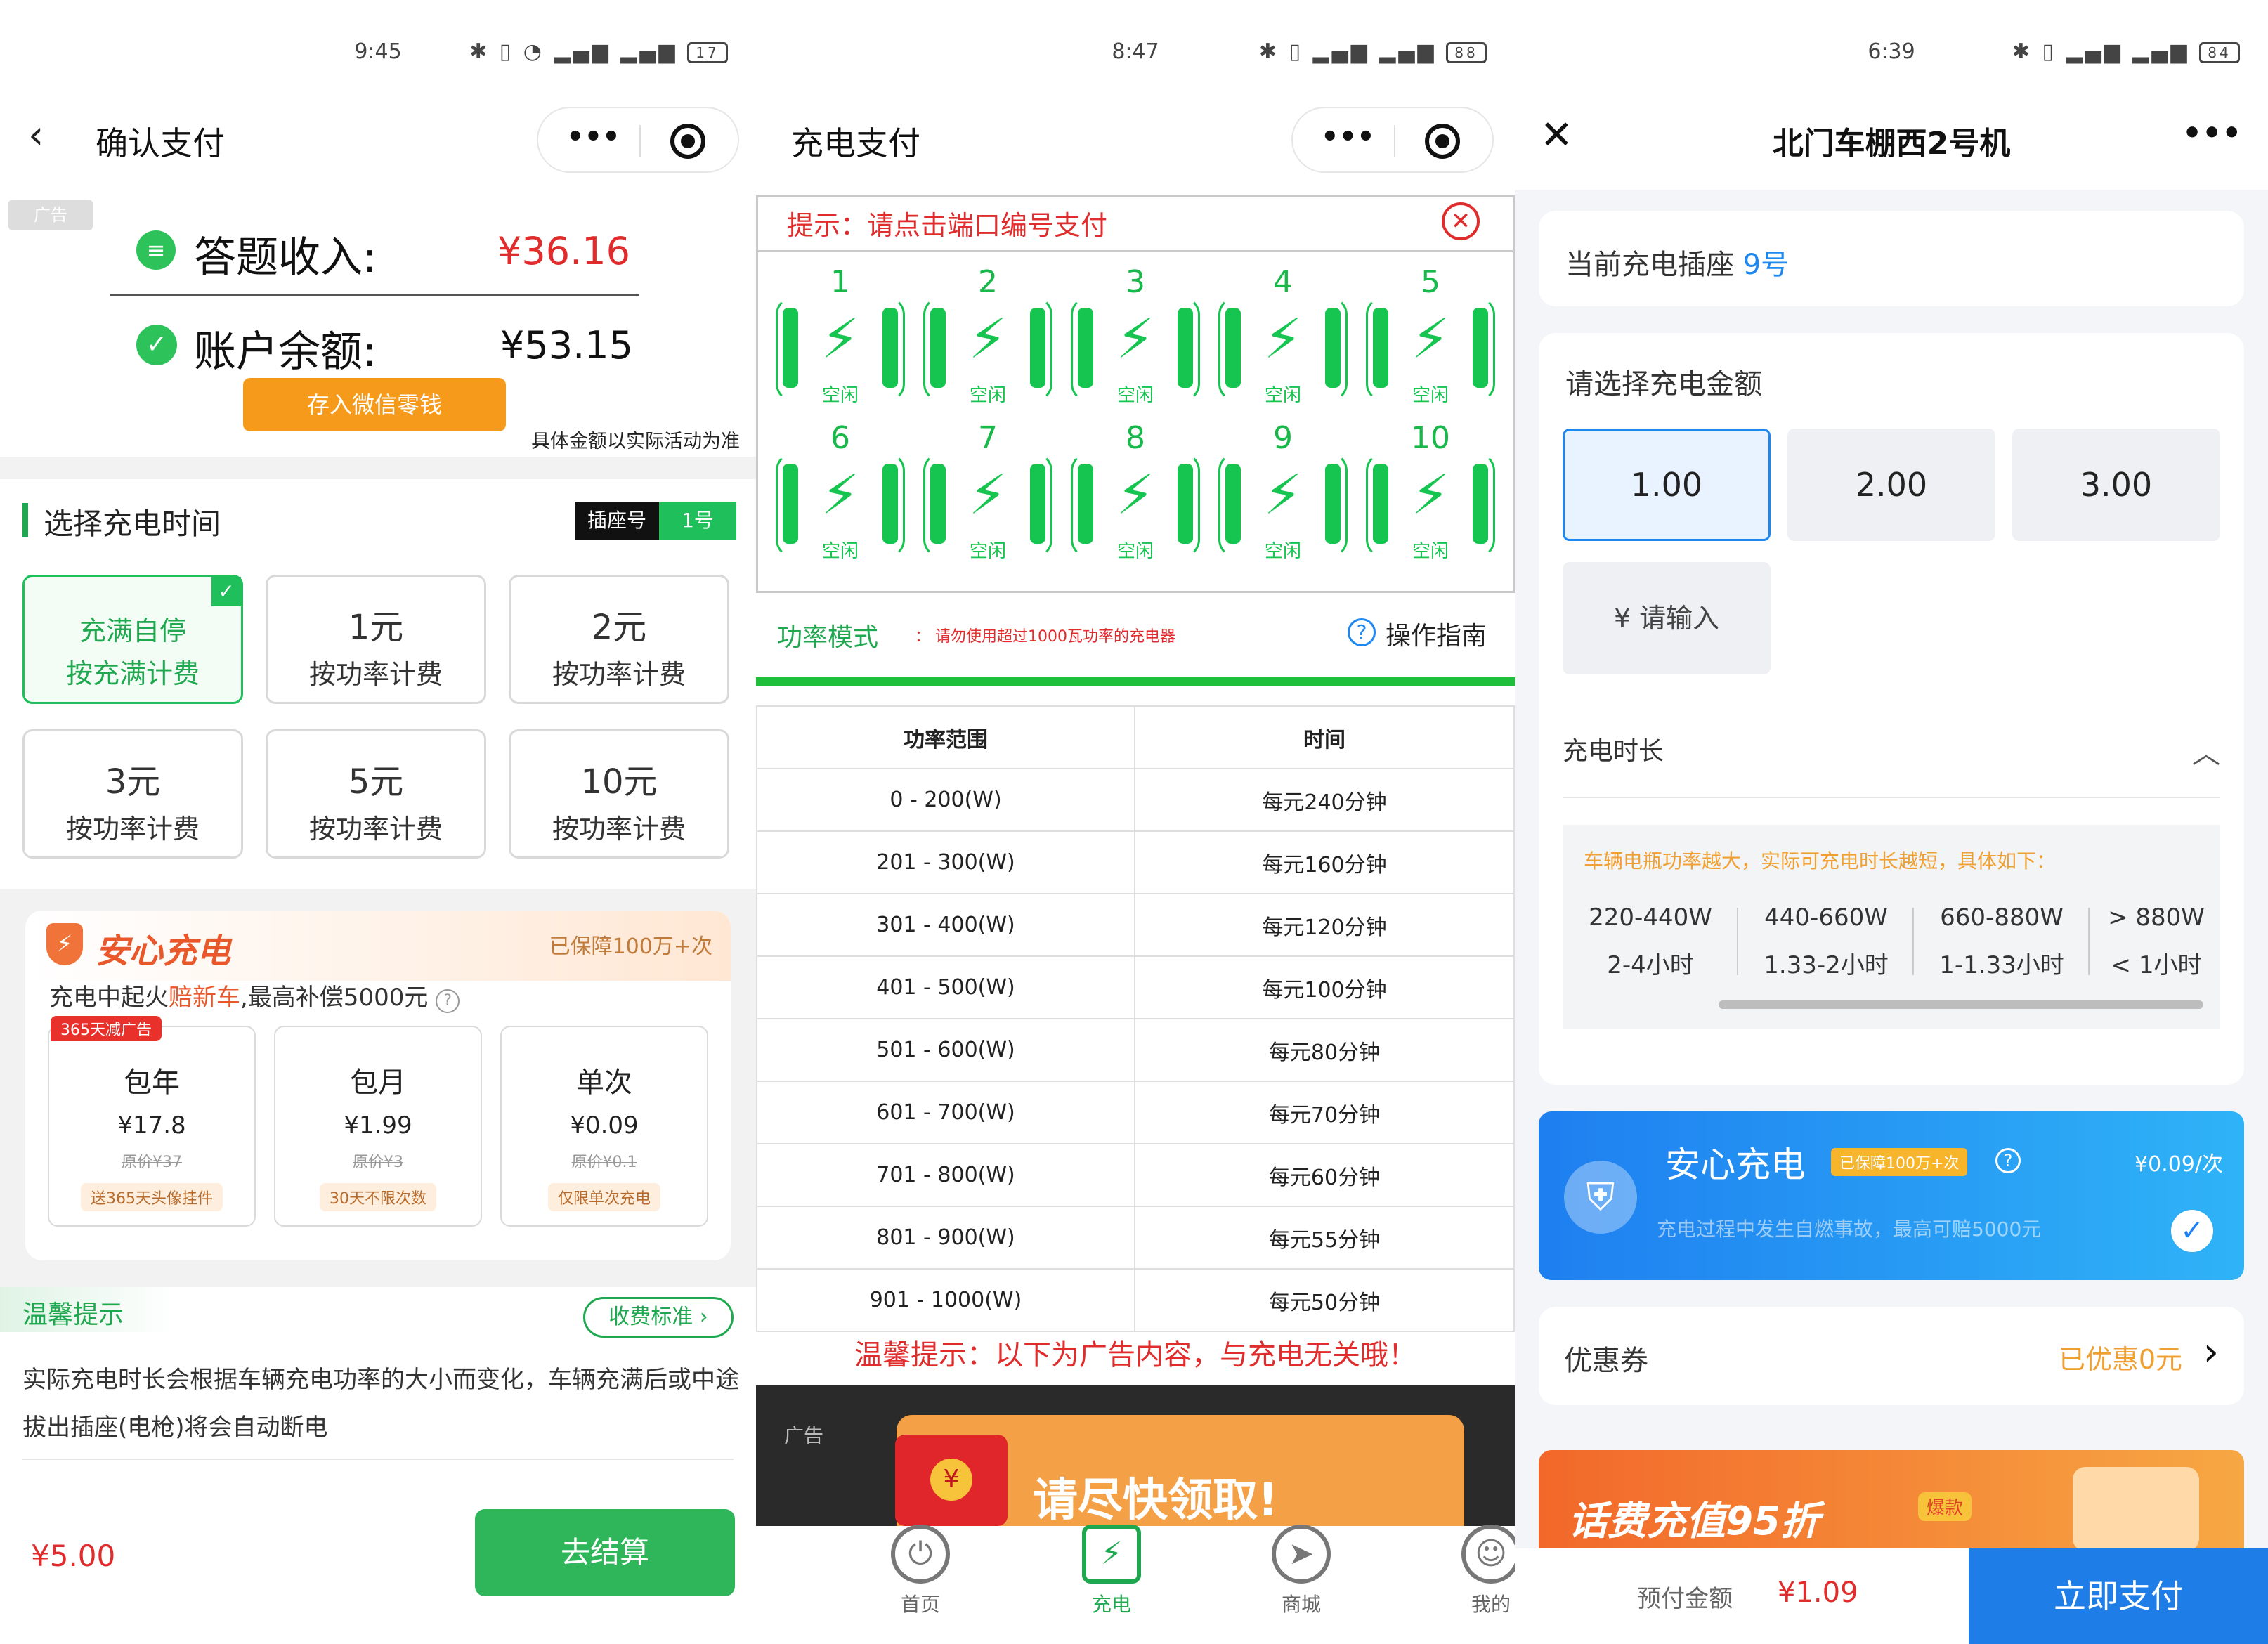  I want to click on table-row: 801 - 900(W) 每元55分钟, so click(1136, 1238).